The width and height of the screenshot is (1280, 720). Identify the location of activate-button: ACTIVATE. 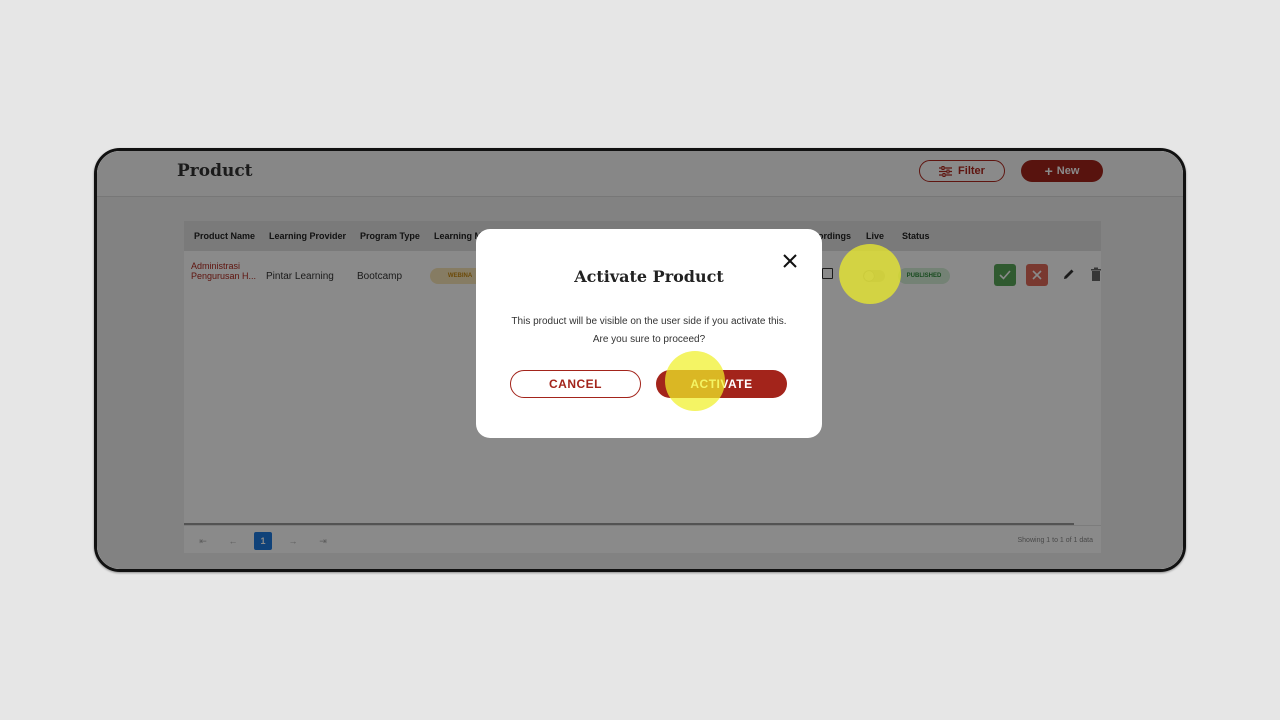
(721, 384).